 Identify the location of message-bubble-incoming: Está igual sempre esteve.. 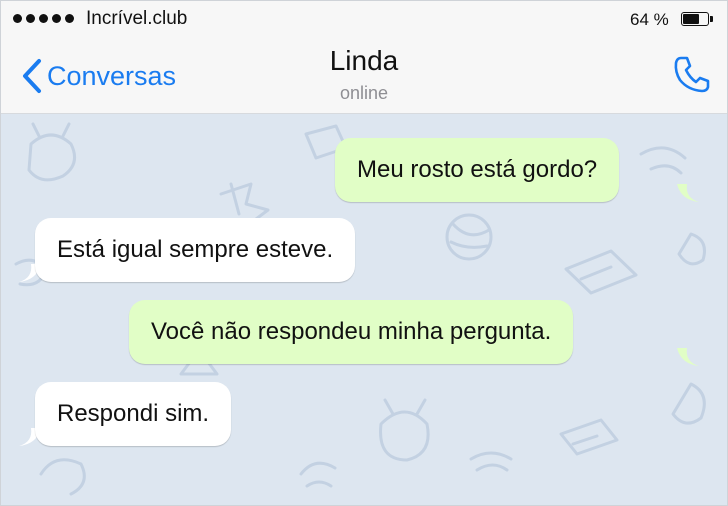
(195, 250).